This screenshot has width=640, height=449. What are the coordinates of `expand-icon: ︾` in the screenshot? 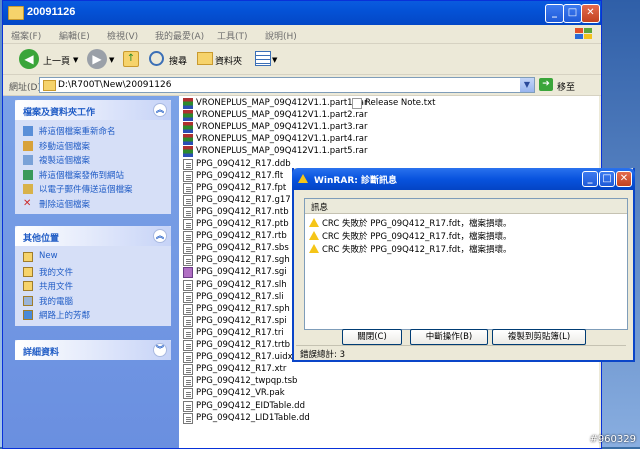 It's located at (160, 350).